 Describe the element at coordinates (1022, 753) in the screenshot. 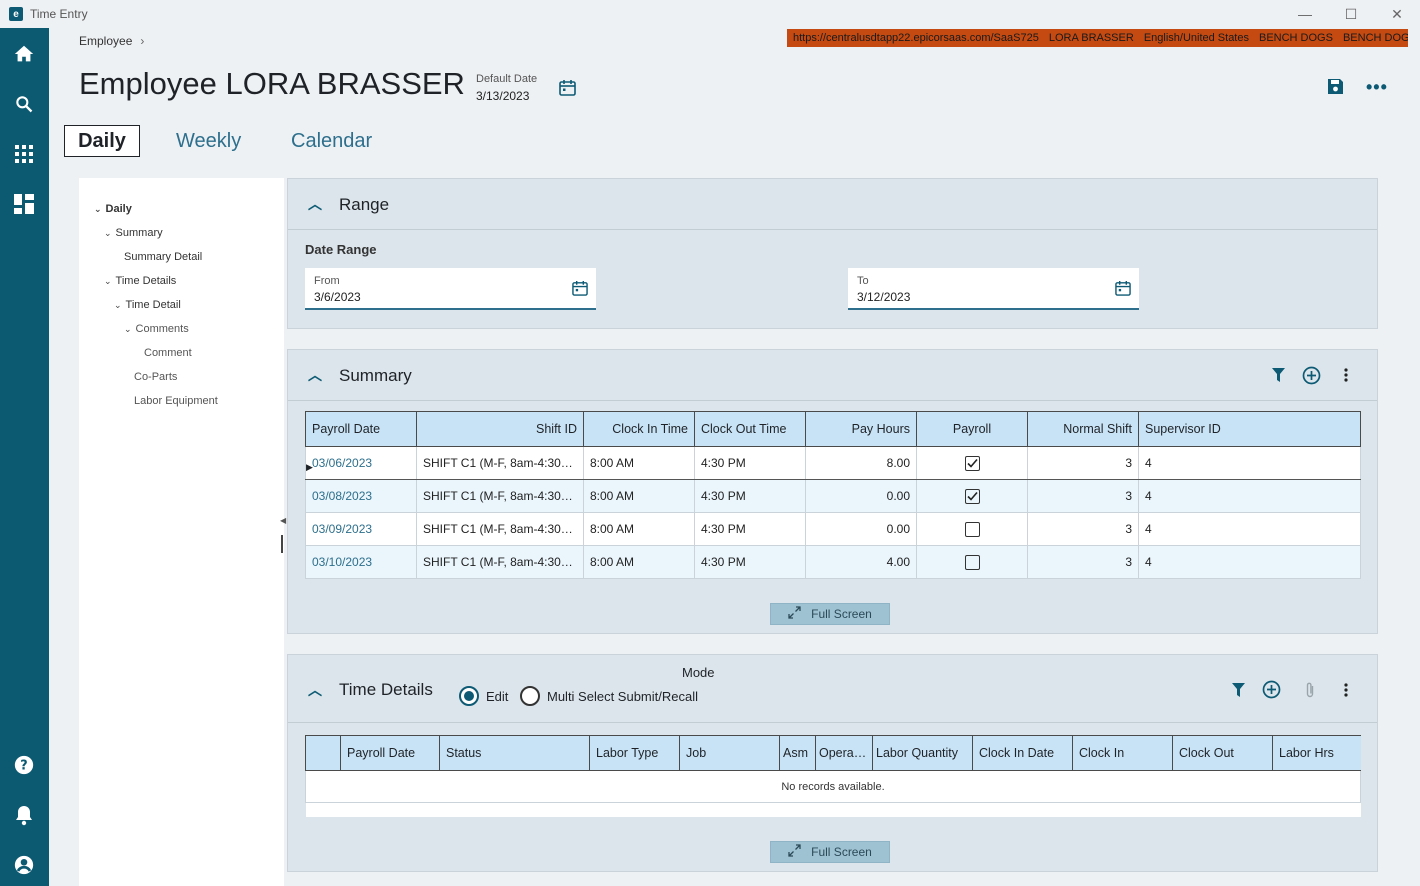

I see `column-header-clock-in-date: Clock In Date` at that location.